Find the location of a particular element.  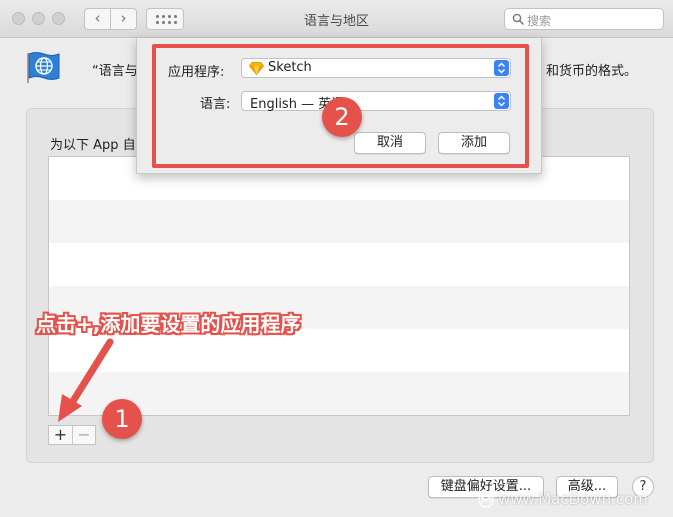

add-app-button: + is located at coordinates (61, 435).